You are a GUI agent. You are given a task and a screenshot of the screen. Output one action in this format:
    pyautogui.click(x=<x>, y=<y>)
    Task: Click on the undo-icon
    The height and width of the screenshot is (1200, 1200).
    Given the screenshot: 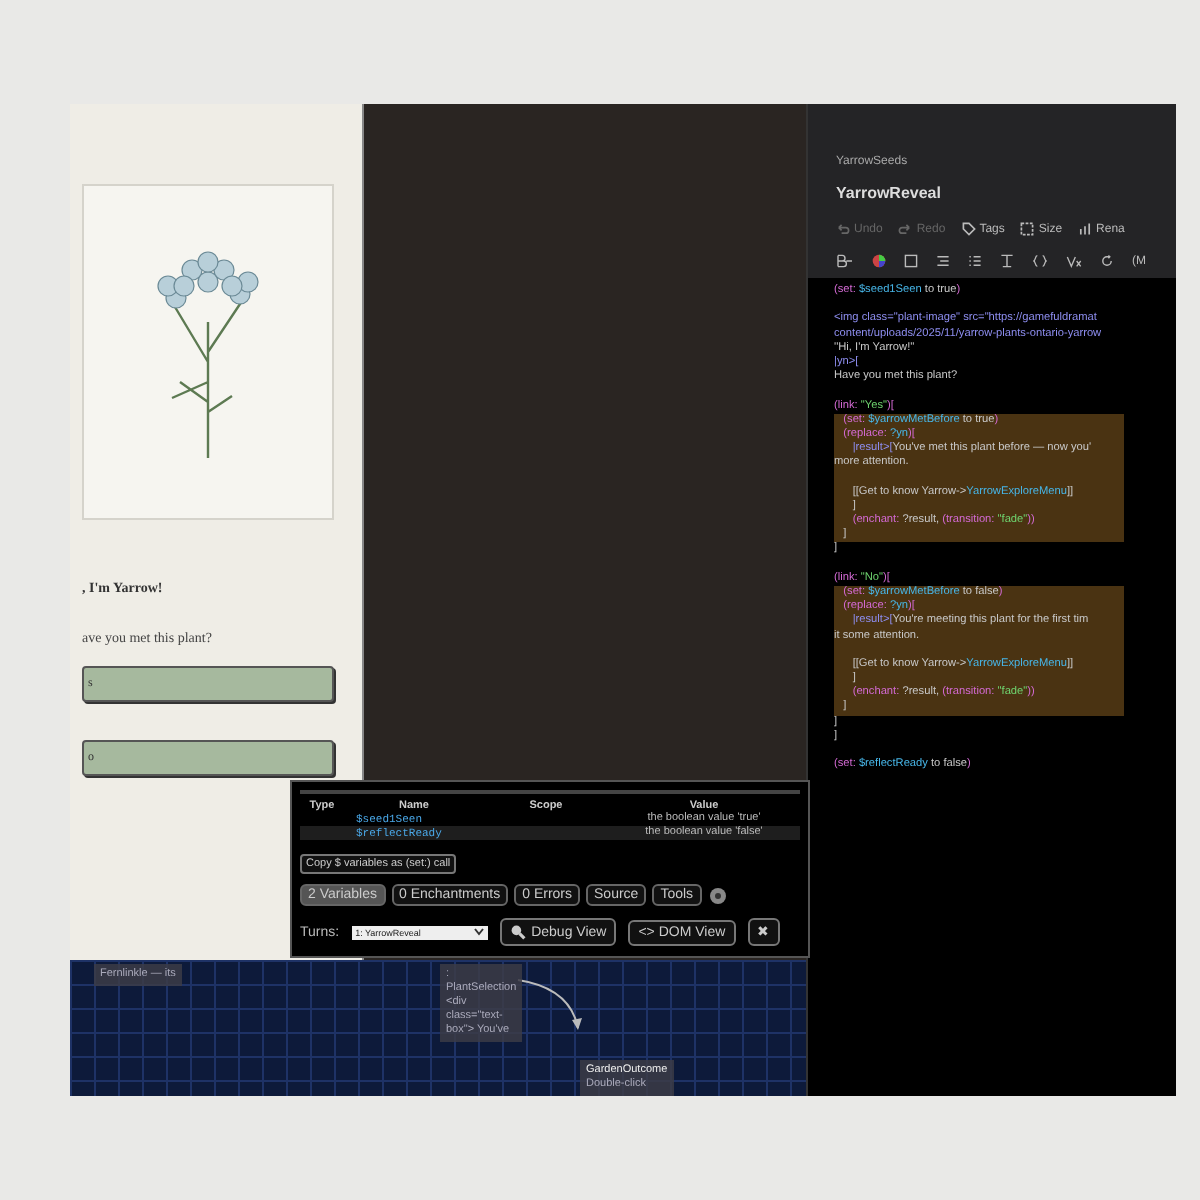 What is the action you would take?
    pyautogui.click(x=843, y=229)
    